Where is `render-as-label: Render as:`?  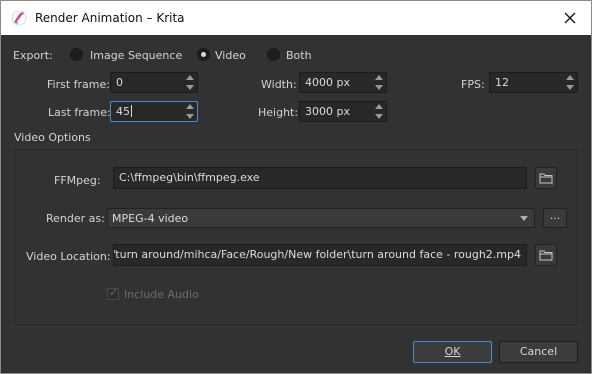 render-as-label: Render as: is located at coordinates (75, 218).